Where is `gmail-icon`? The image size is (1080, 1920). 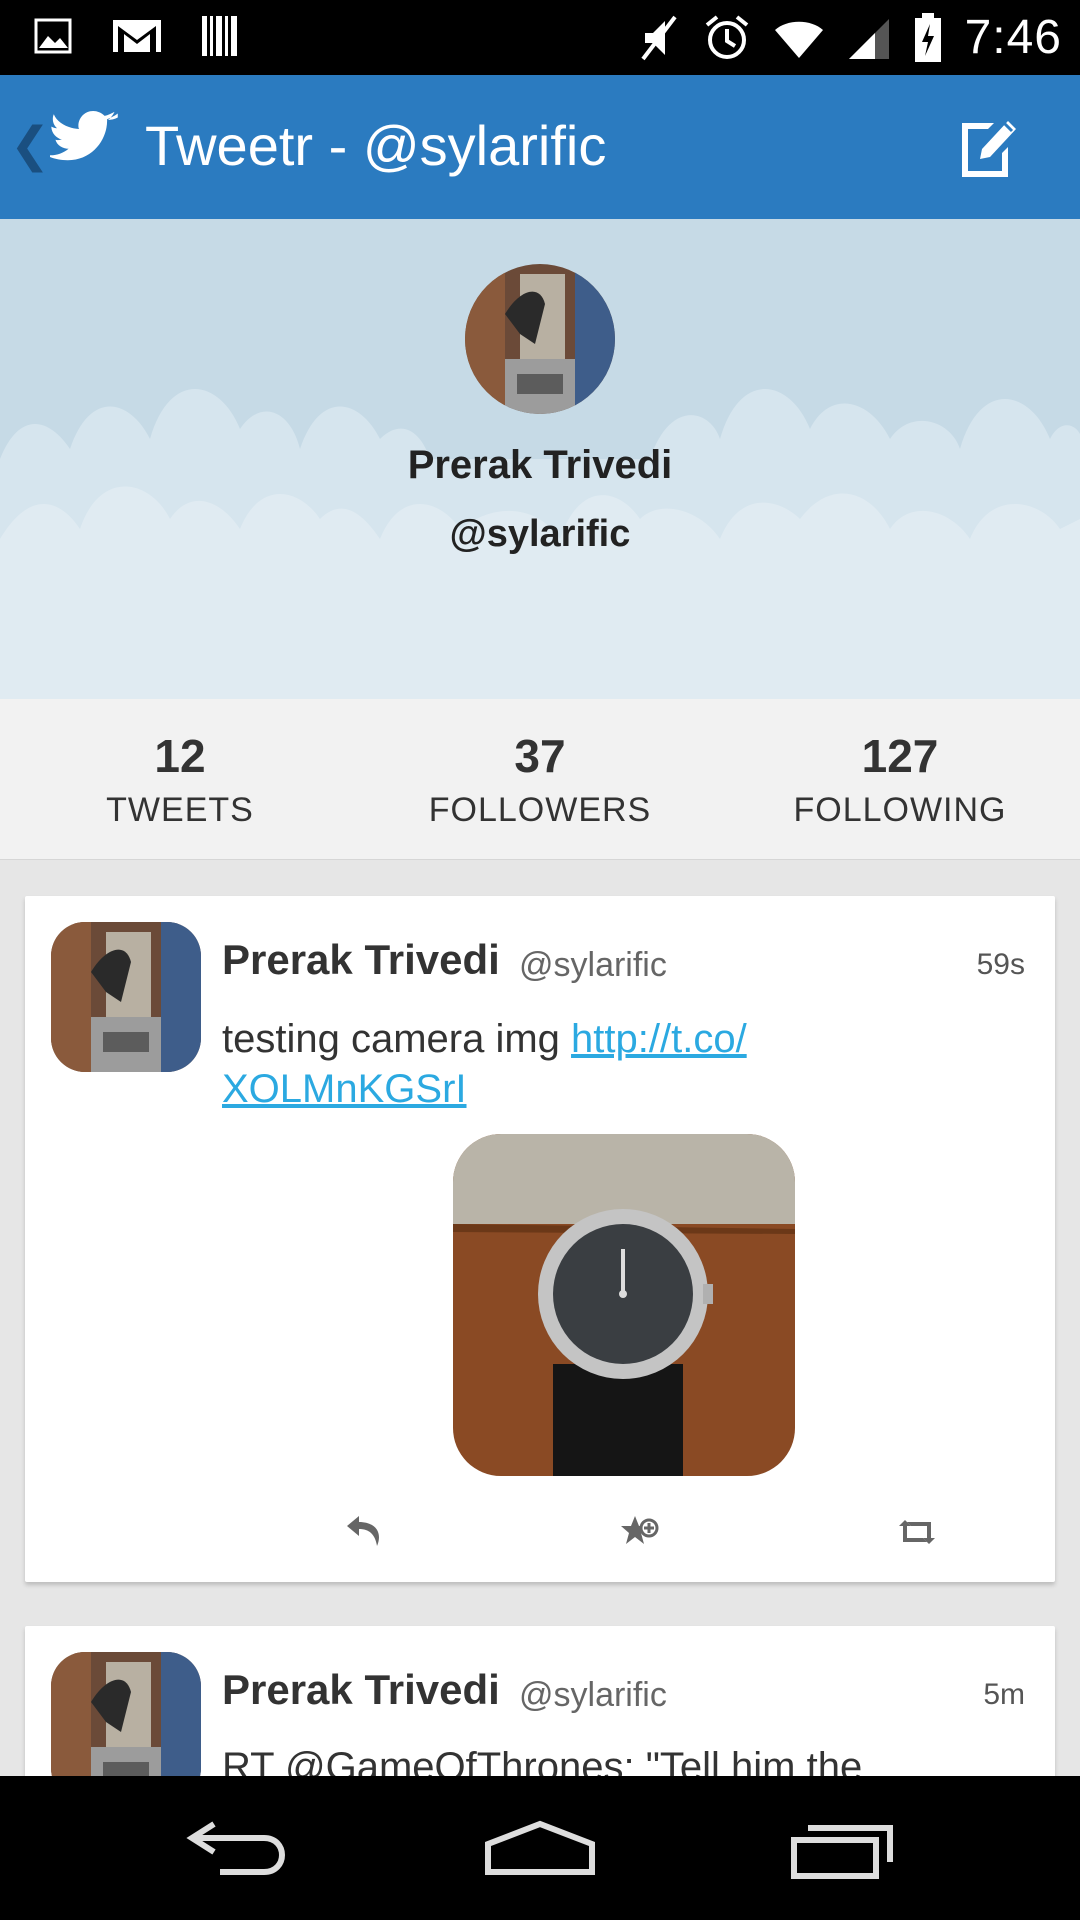
gmail-icon is located at coordinates (137, 36).